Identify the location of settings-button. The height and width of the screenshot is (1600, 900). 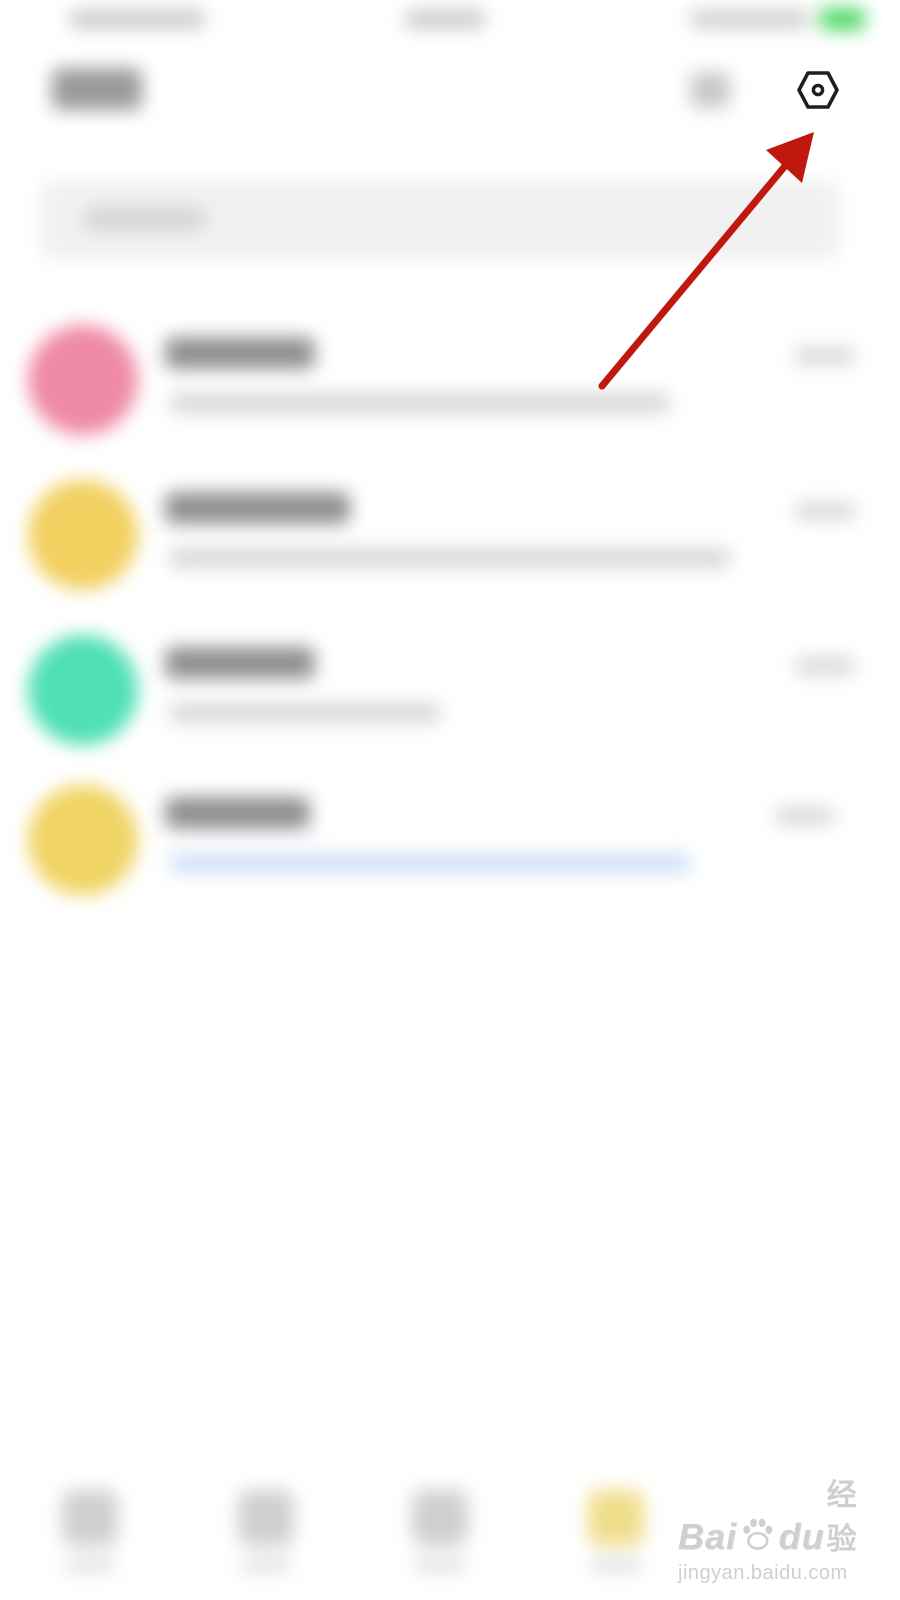
(818, 90).